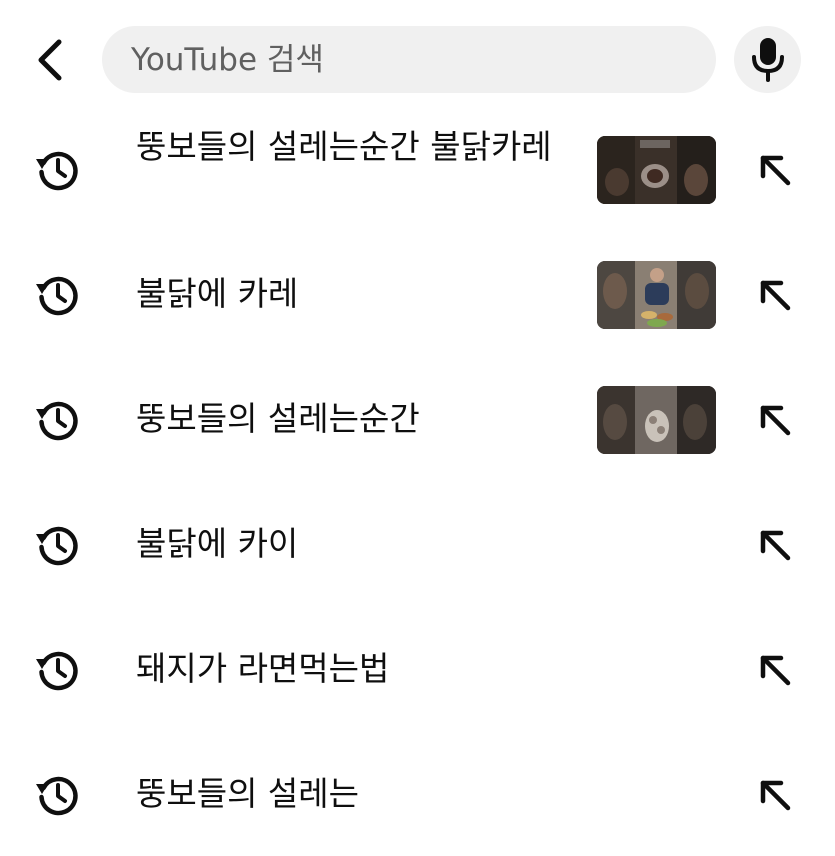 The height and width of the screenshot is (856, 835). I want to click on suggestion-row: 돼지가 라면먹는법, so click(417, 668).